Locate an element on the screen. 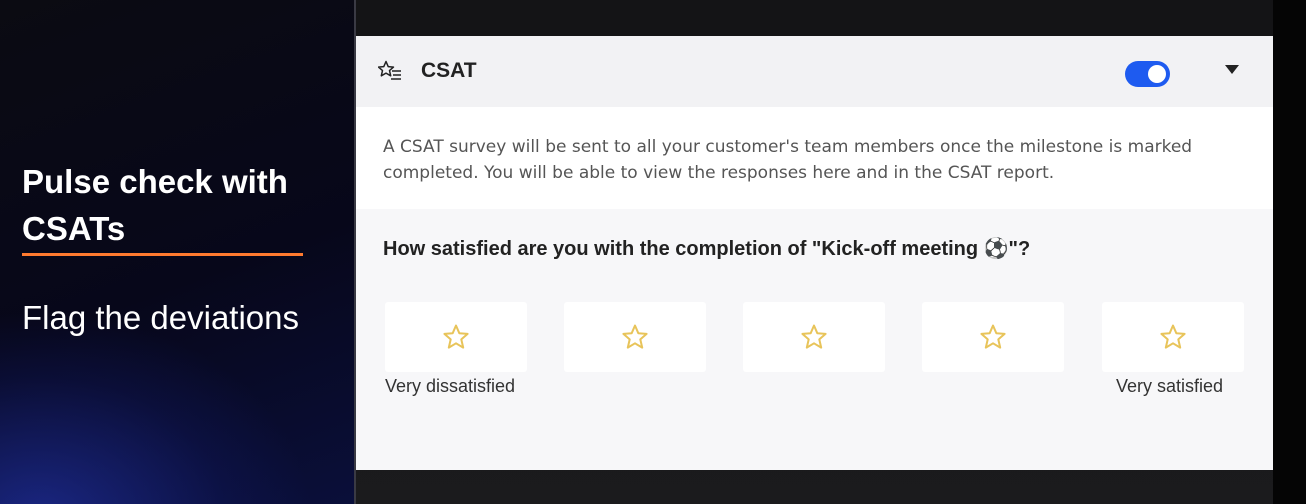  csat-toggle is located at coordinates (1147, 74).